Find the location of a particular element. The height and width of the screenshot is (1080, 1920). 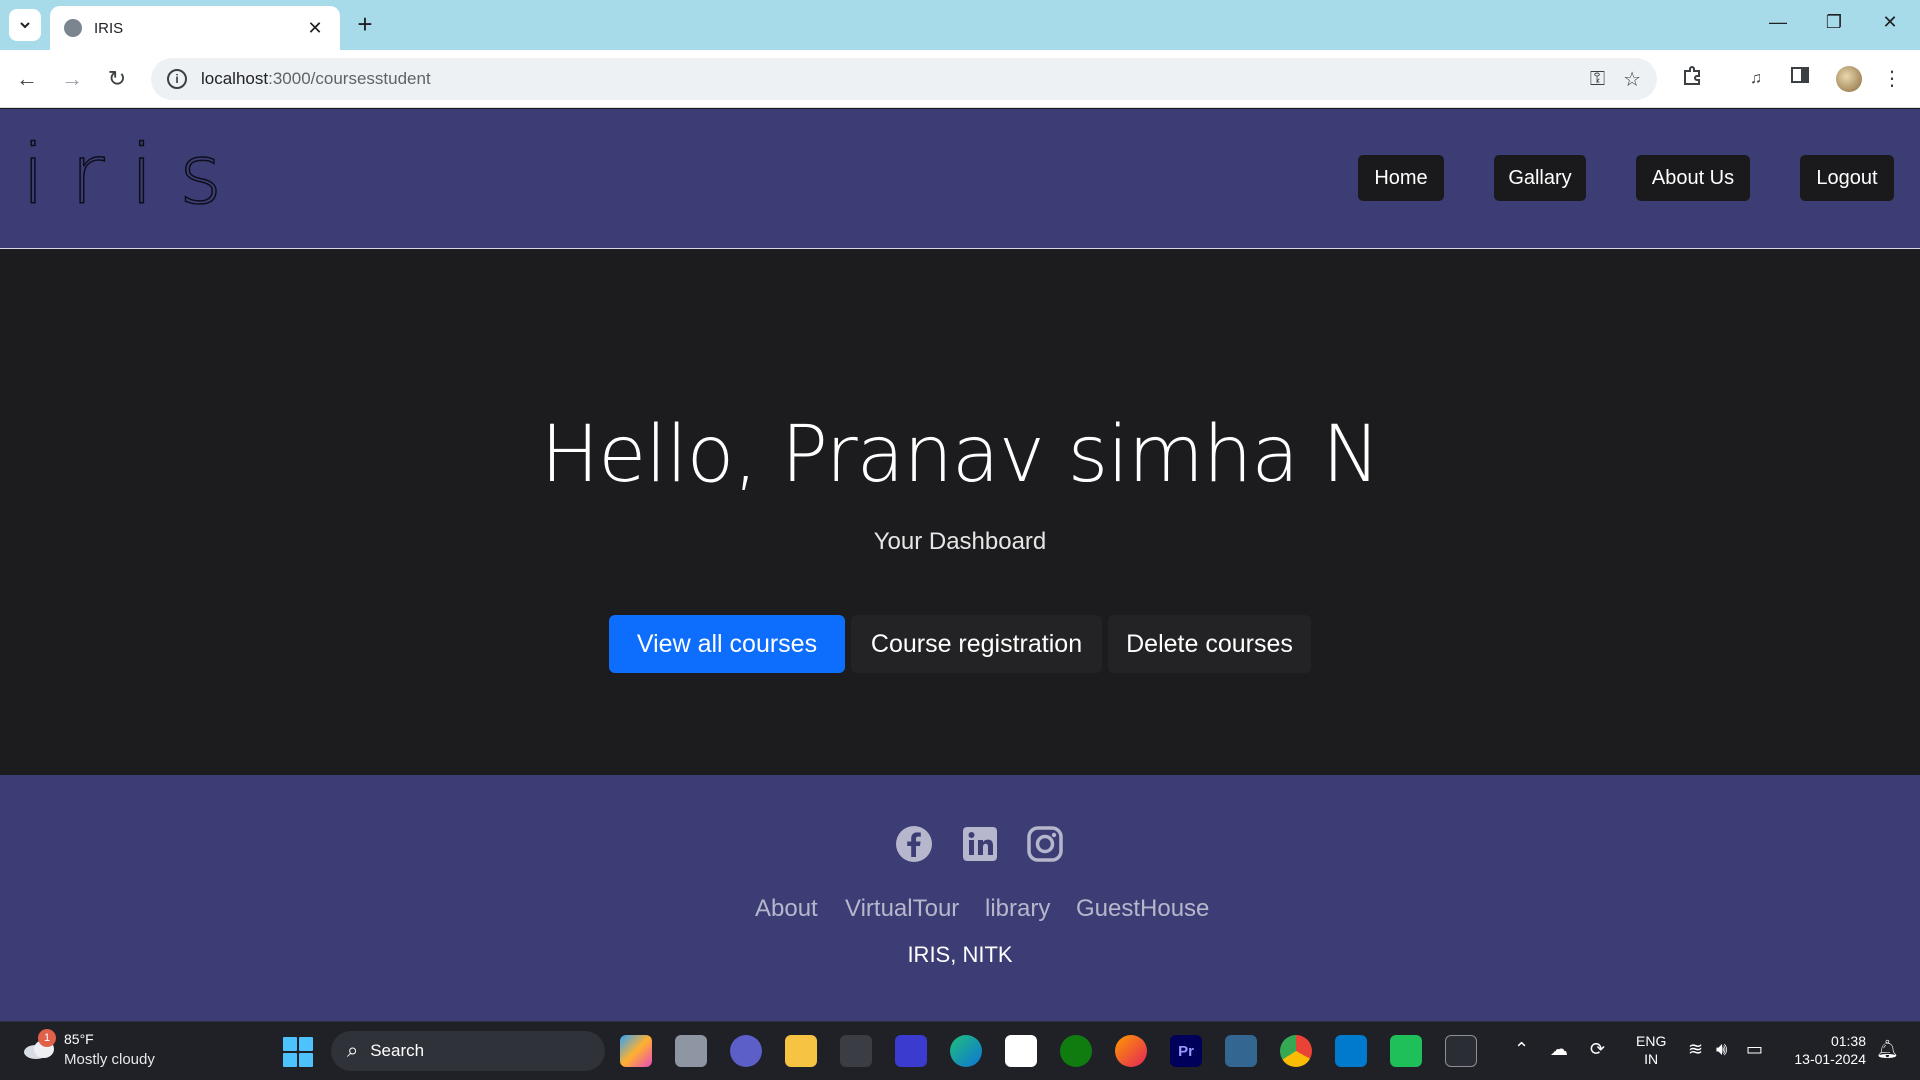

nav-home-button: Home is located at coordinates (1401, 178).